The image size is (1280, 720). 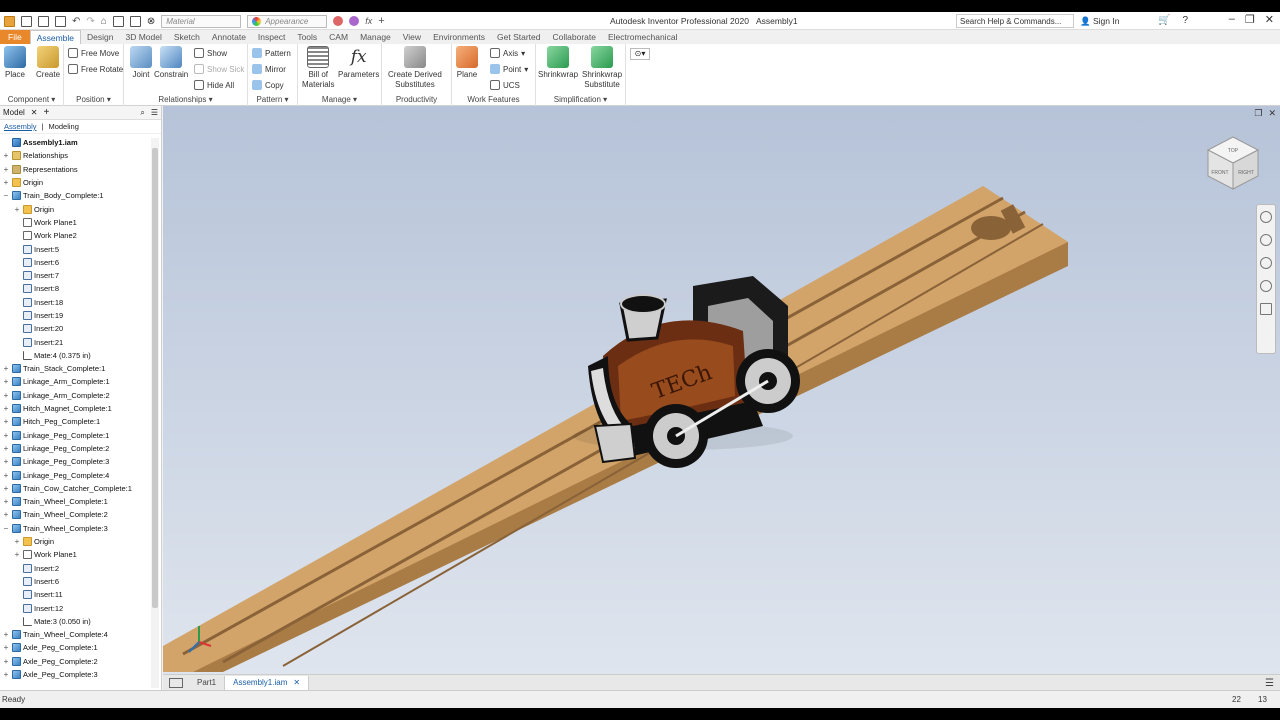 I want to click on show-sick-button: Show Sick, so click(x=219, y=69).